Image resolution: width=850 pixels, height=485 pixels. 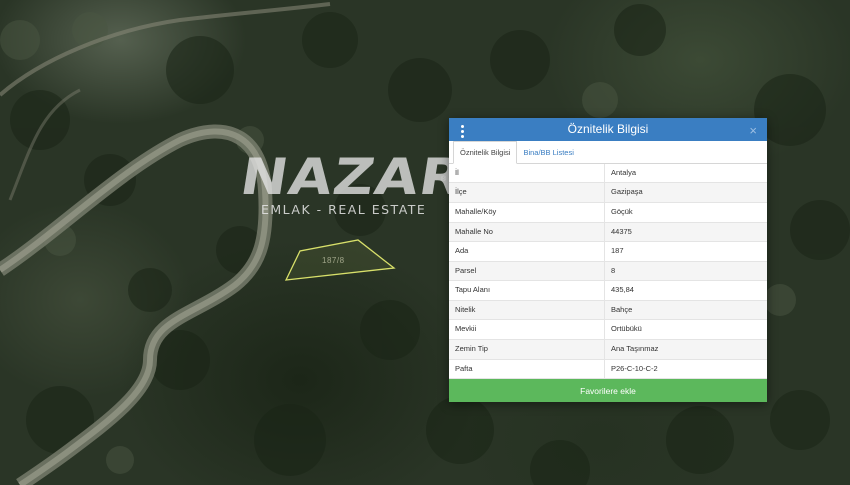 I want to click on table-row: Pafta P26-C-10-C-2, so click(x=608, y=369).